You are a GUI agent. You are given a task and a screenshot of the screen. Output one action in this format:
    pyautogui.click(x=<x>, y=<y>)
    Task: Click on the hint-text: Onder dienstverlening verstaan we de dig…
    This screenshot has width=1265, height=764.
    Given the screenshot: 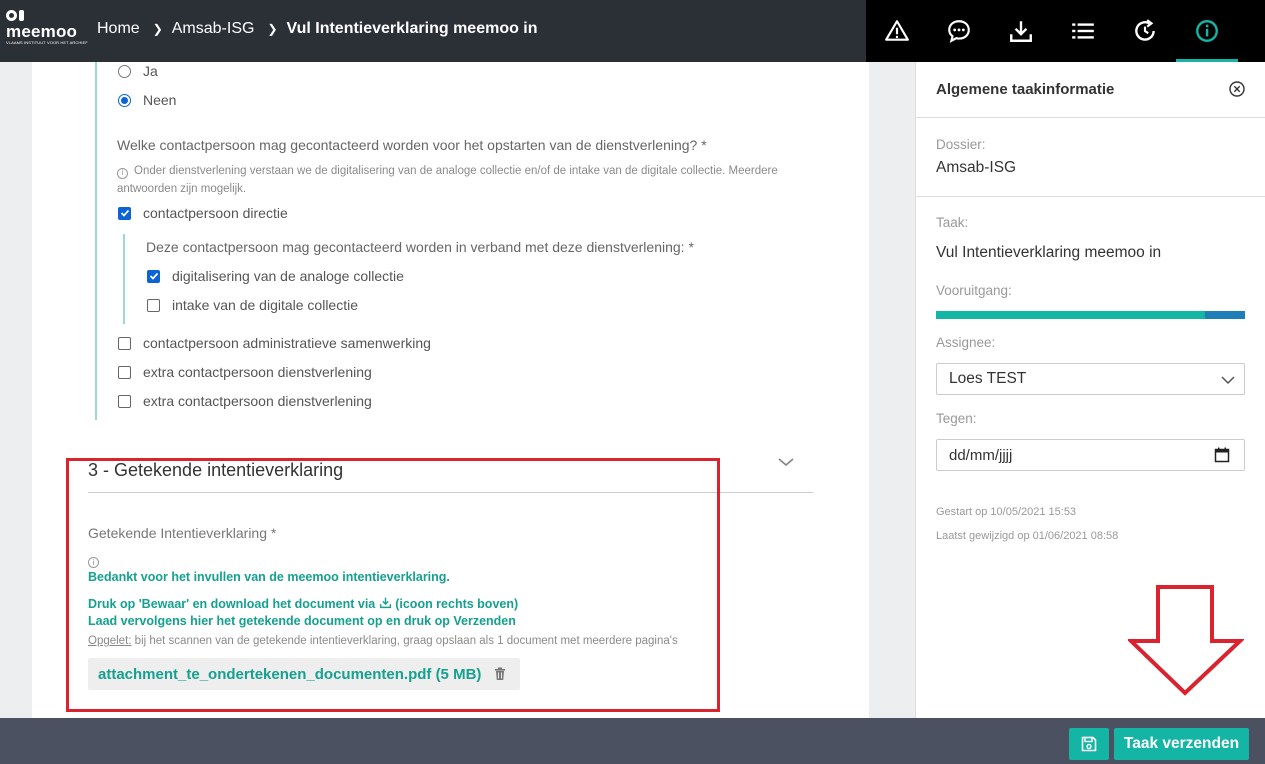 What is the action you would take?
    pyautogui.click(x=447, y=180)
    